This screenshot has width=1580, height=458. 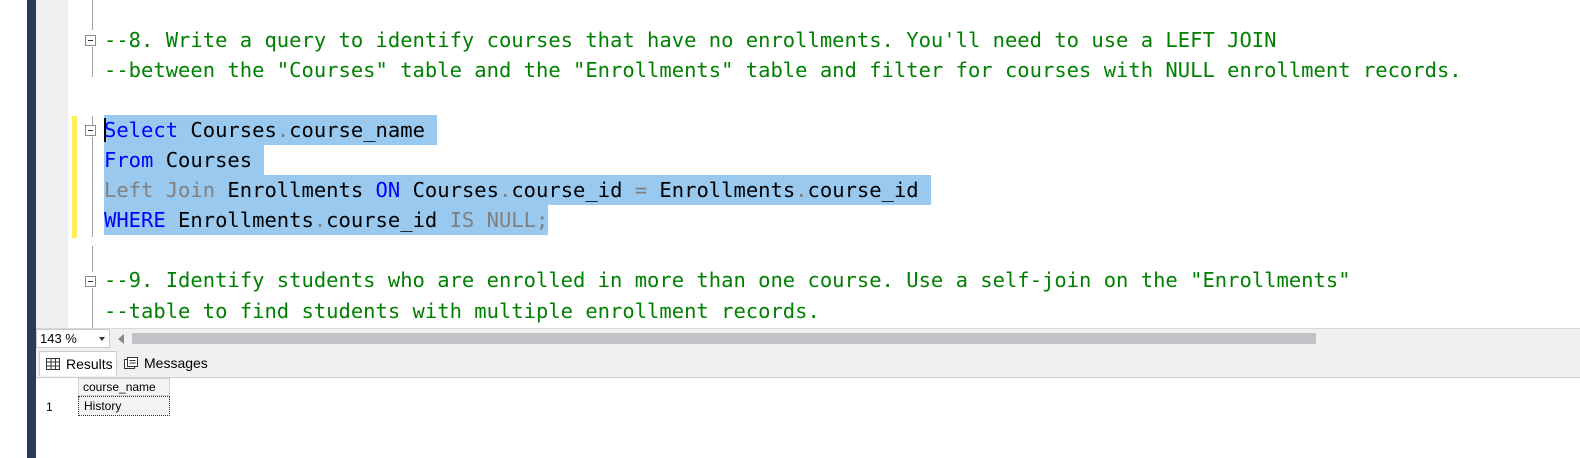 I want to click on editor-statusbar: 143 %, so click(x=808, y=338).